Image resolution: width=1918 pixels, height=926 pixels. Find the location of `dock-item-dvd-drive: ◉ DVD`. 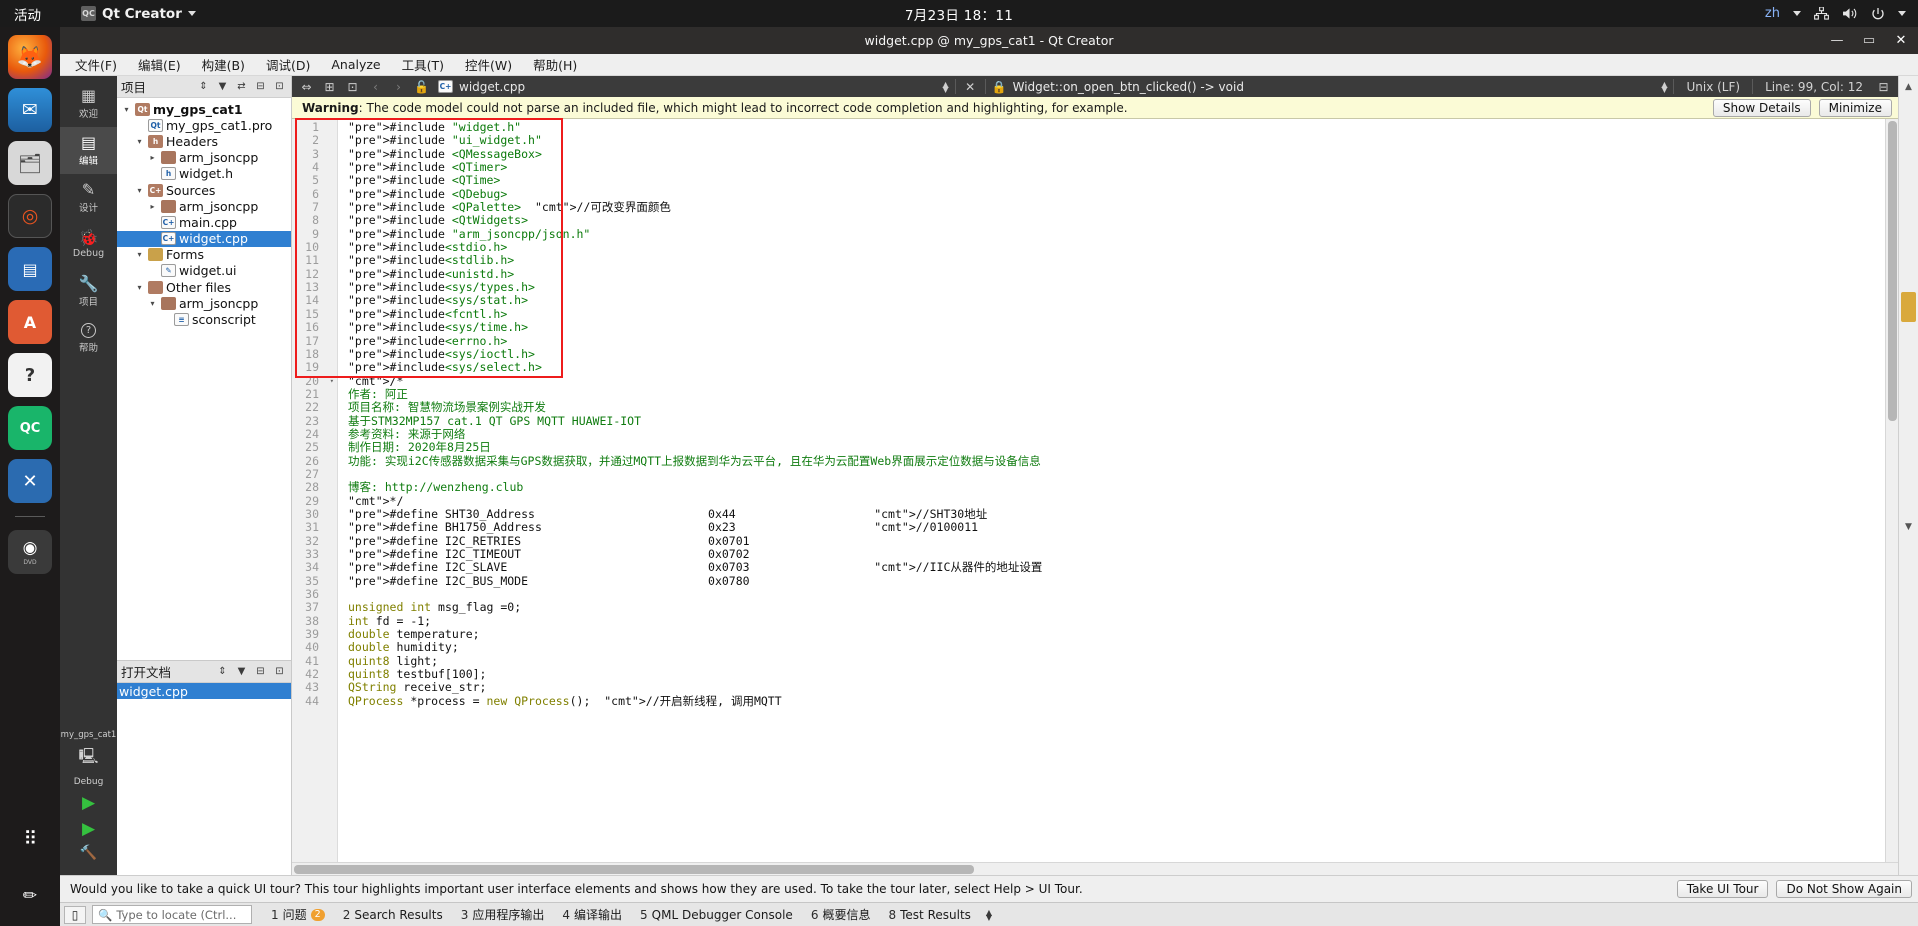

dock-item-dvd-drive: ◉ DVD is located at coordinates (30, 552).